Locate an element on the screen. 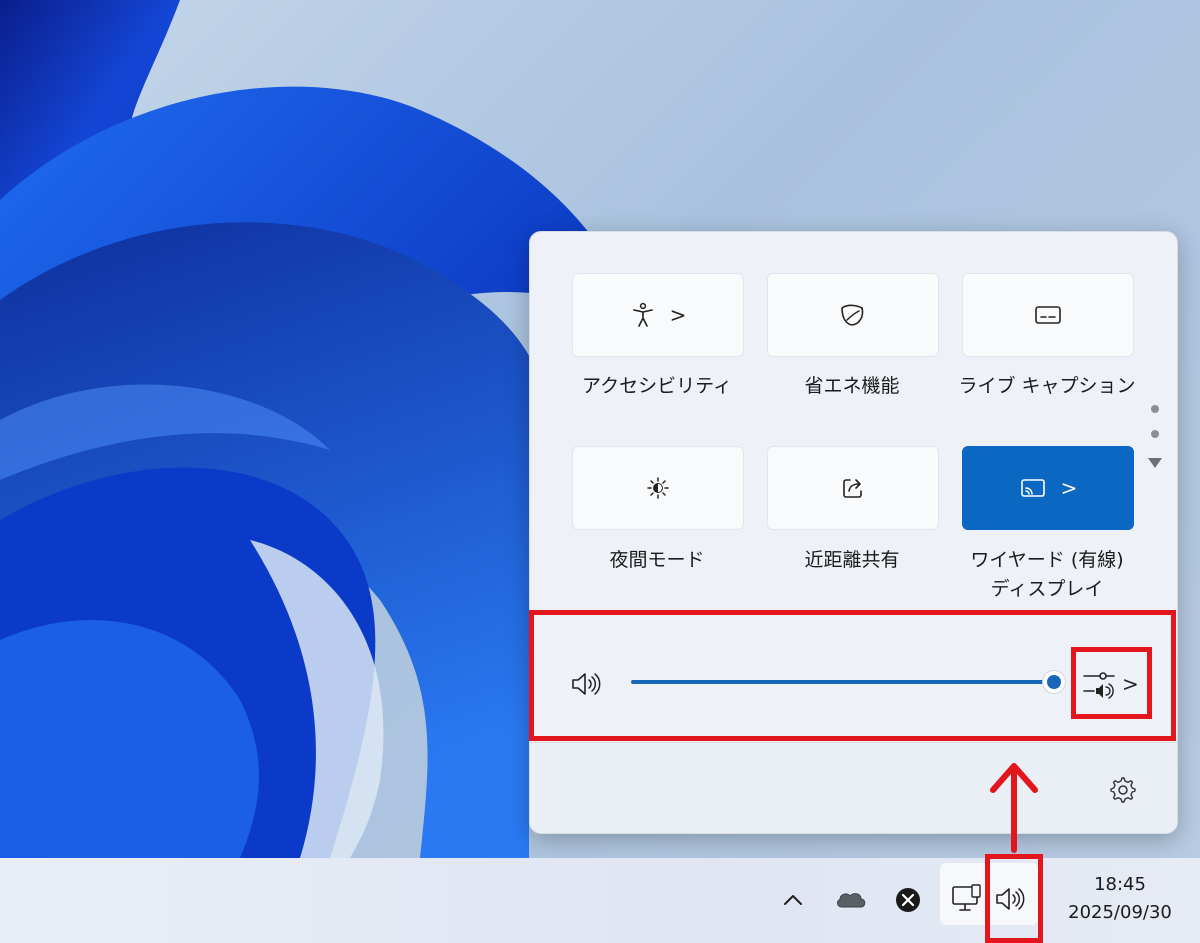  tile-label-night-light: 夜間モード is located at coordinates (657, 560).